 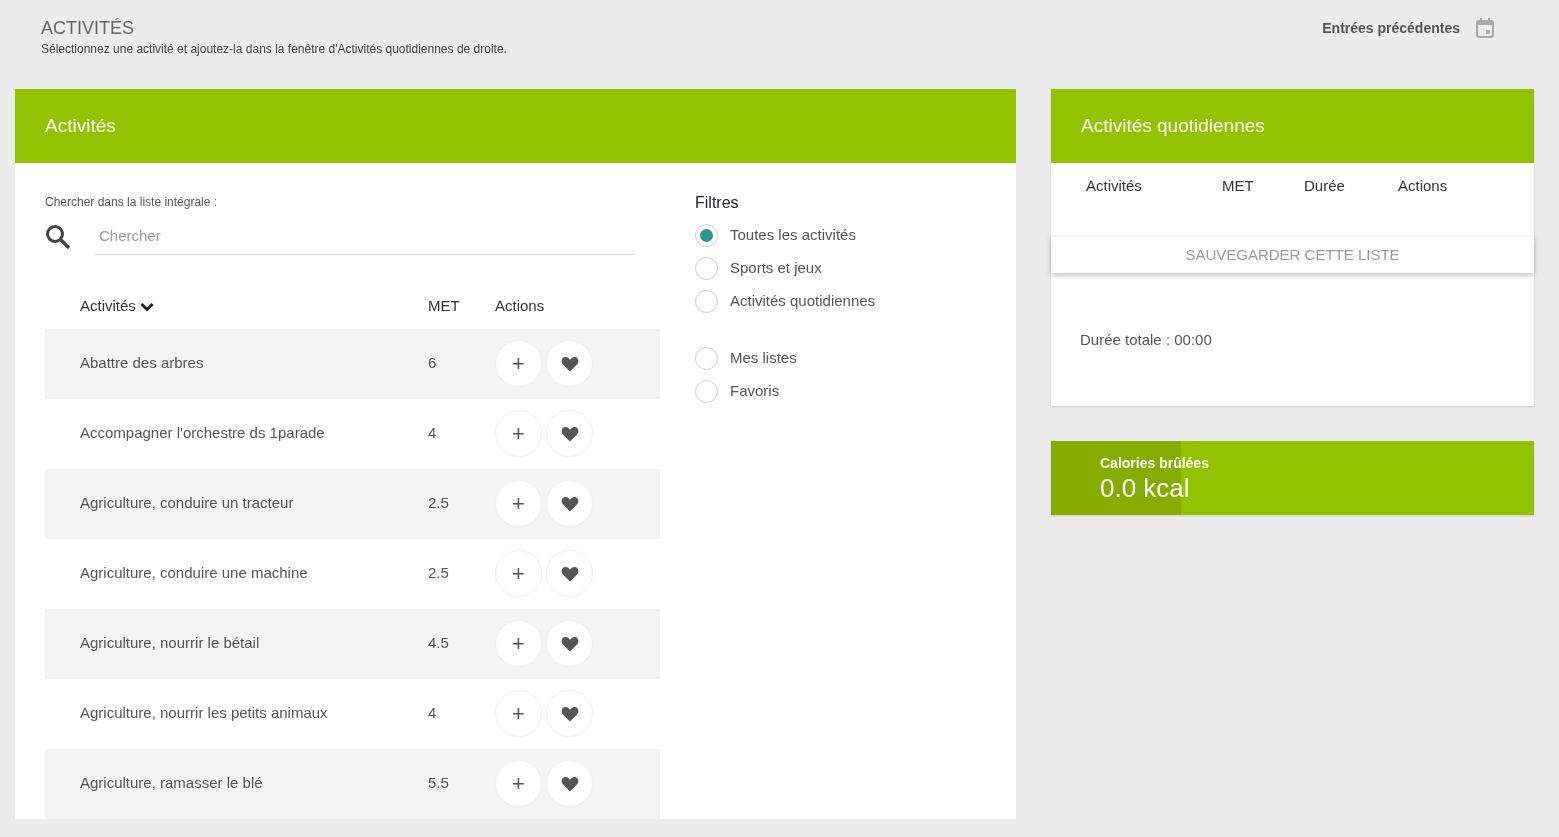 I want to click on met-value: 5.5, so click(x=438, y=783).